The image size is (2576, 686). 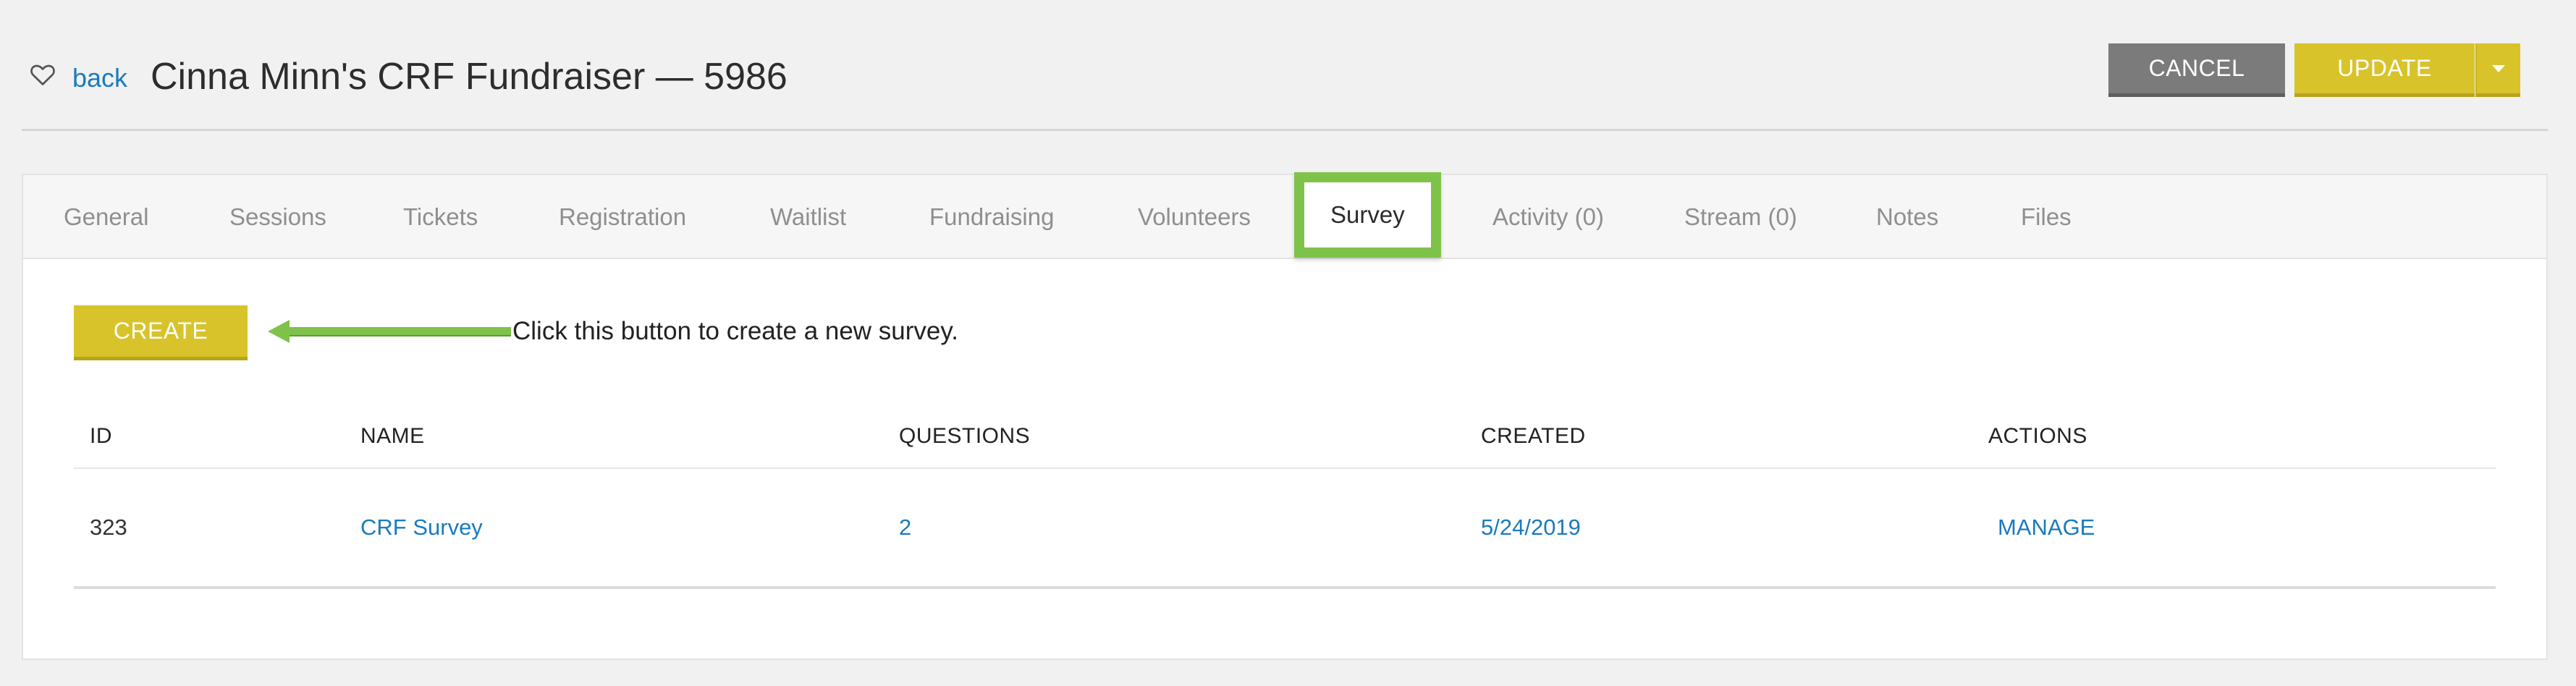 I want to click on tab-registration: Registration, so click(x=623, y=217).